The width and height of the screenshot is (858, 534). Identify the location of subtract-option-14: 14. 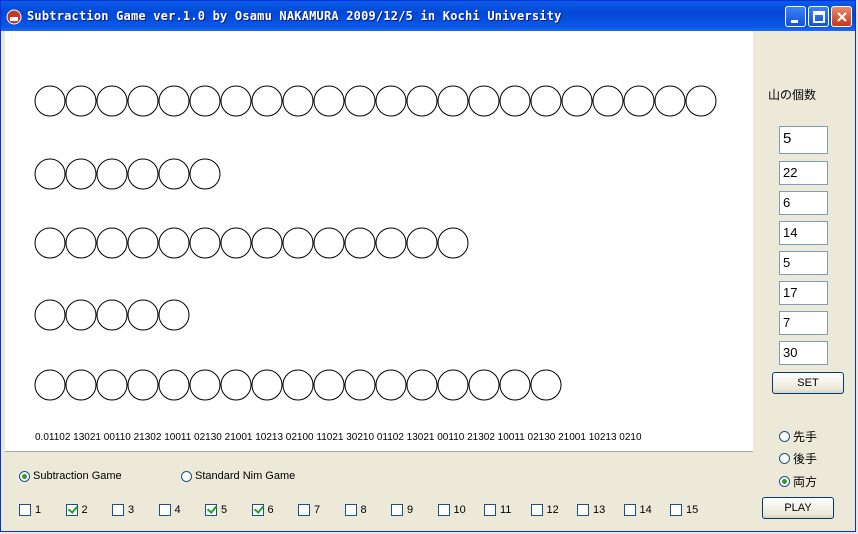
(637, 510).